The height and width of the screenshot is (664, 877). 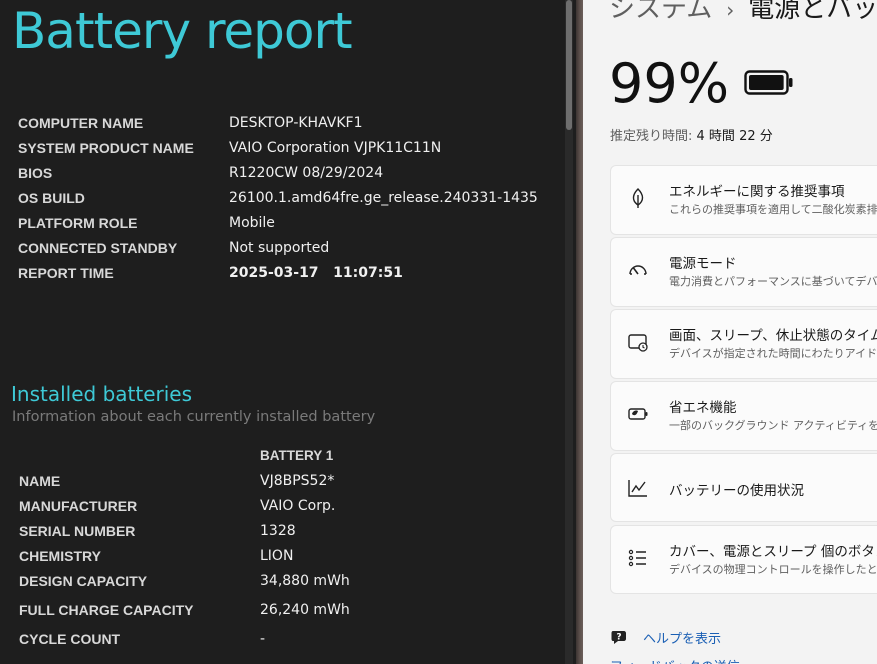 I want to click on report-title: Battery report, so click(x=182, y=31).